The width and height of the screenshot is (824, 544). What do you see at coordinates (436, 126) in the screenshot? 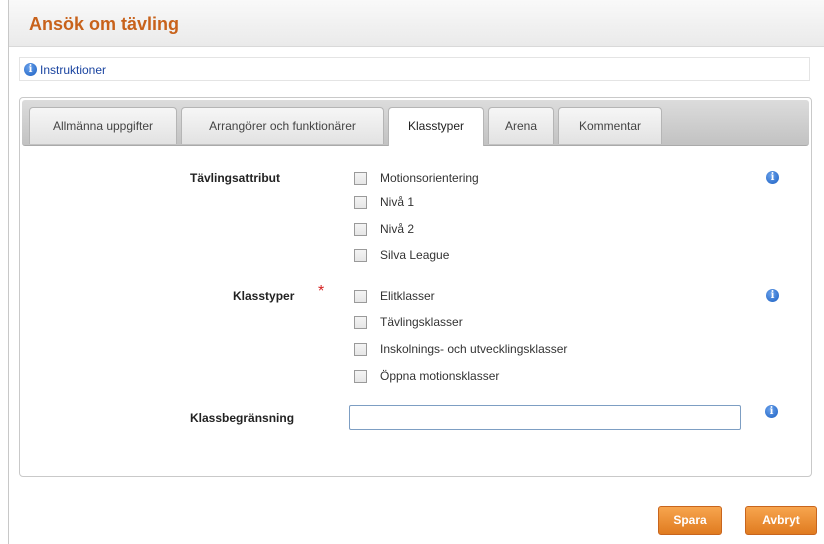
I see `tab-klasstyper: Klasstyper` at bounding box center [436, 126].